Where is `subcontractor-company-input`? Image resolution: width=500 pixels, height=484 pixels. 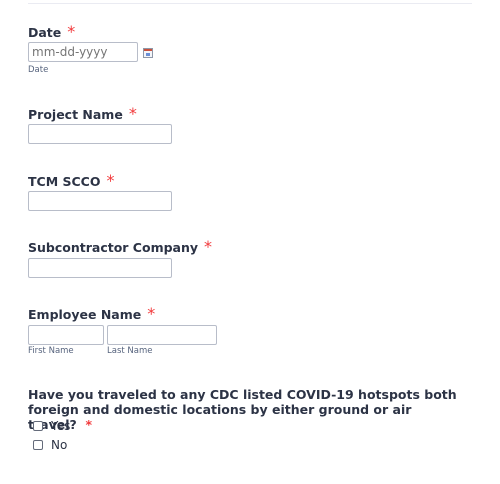
subcontractor-company-input is located at coordinates (100, 268).